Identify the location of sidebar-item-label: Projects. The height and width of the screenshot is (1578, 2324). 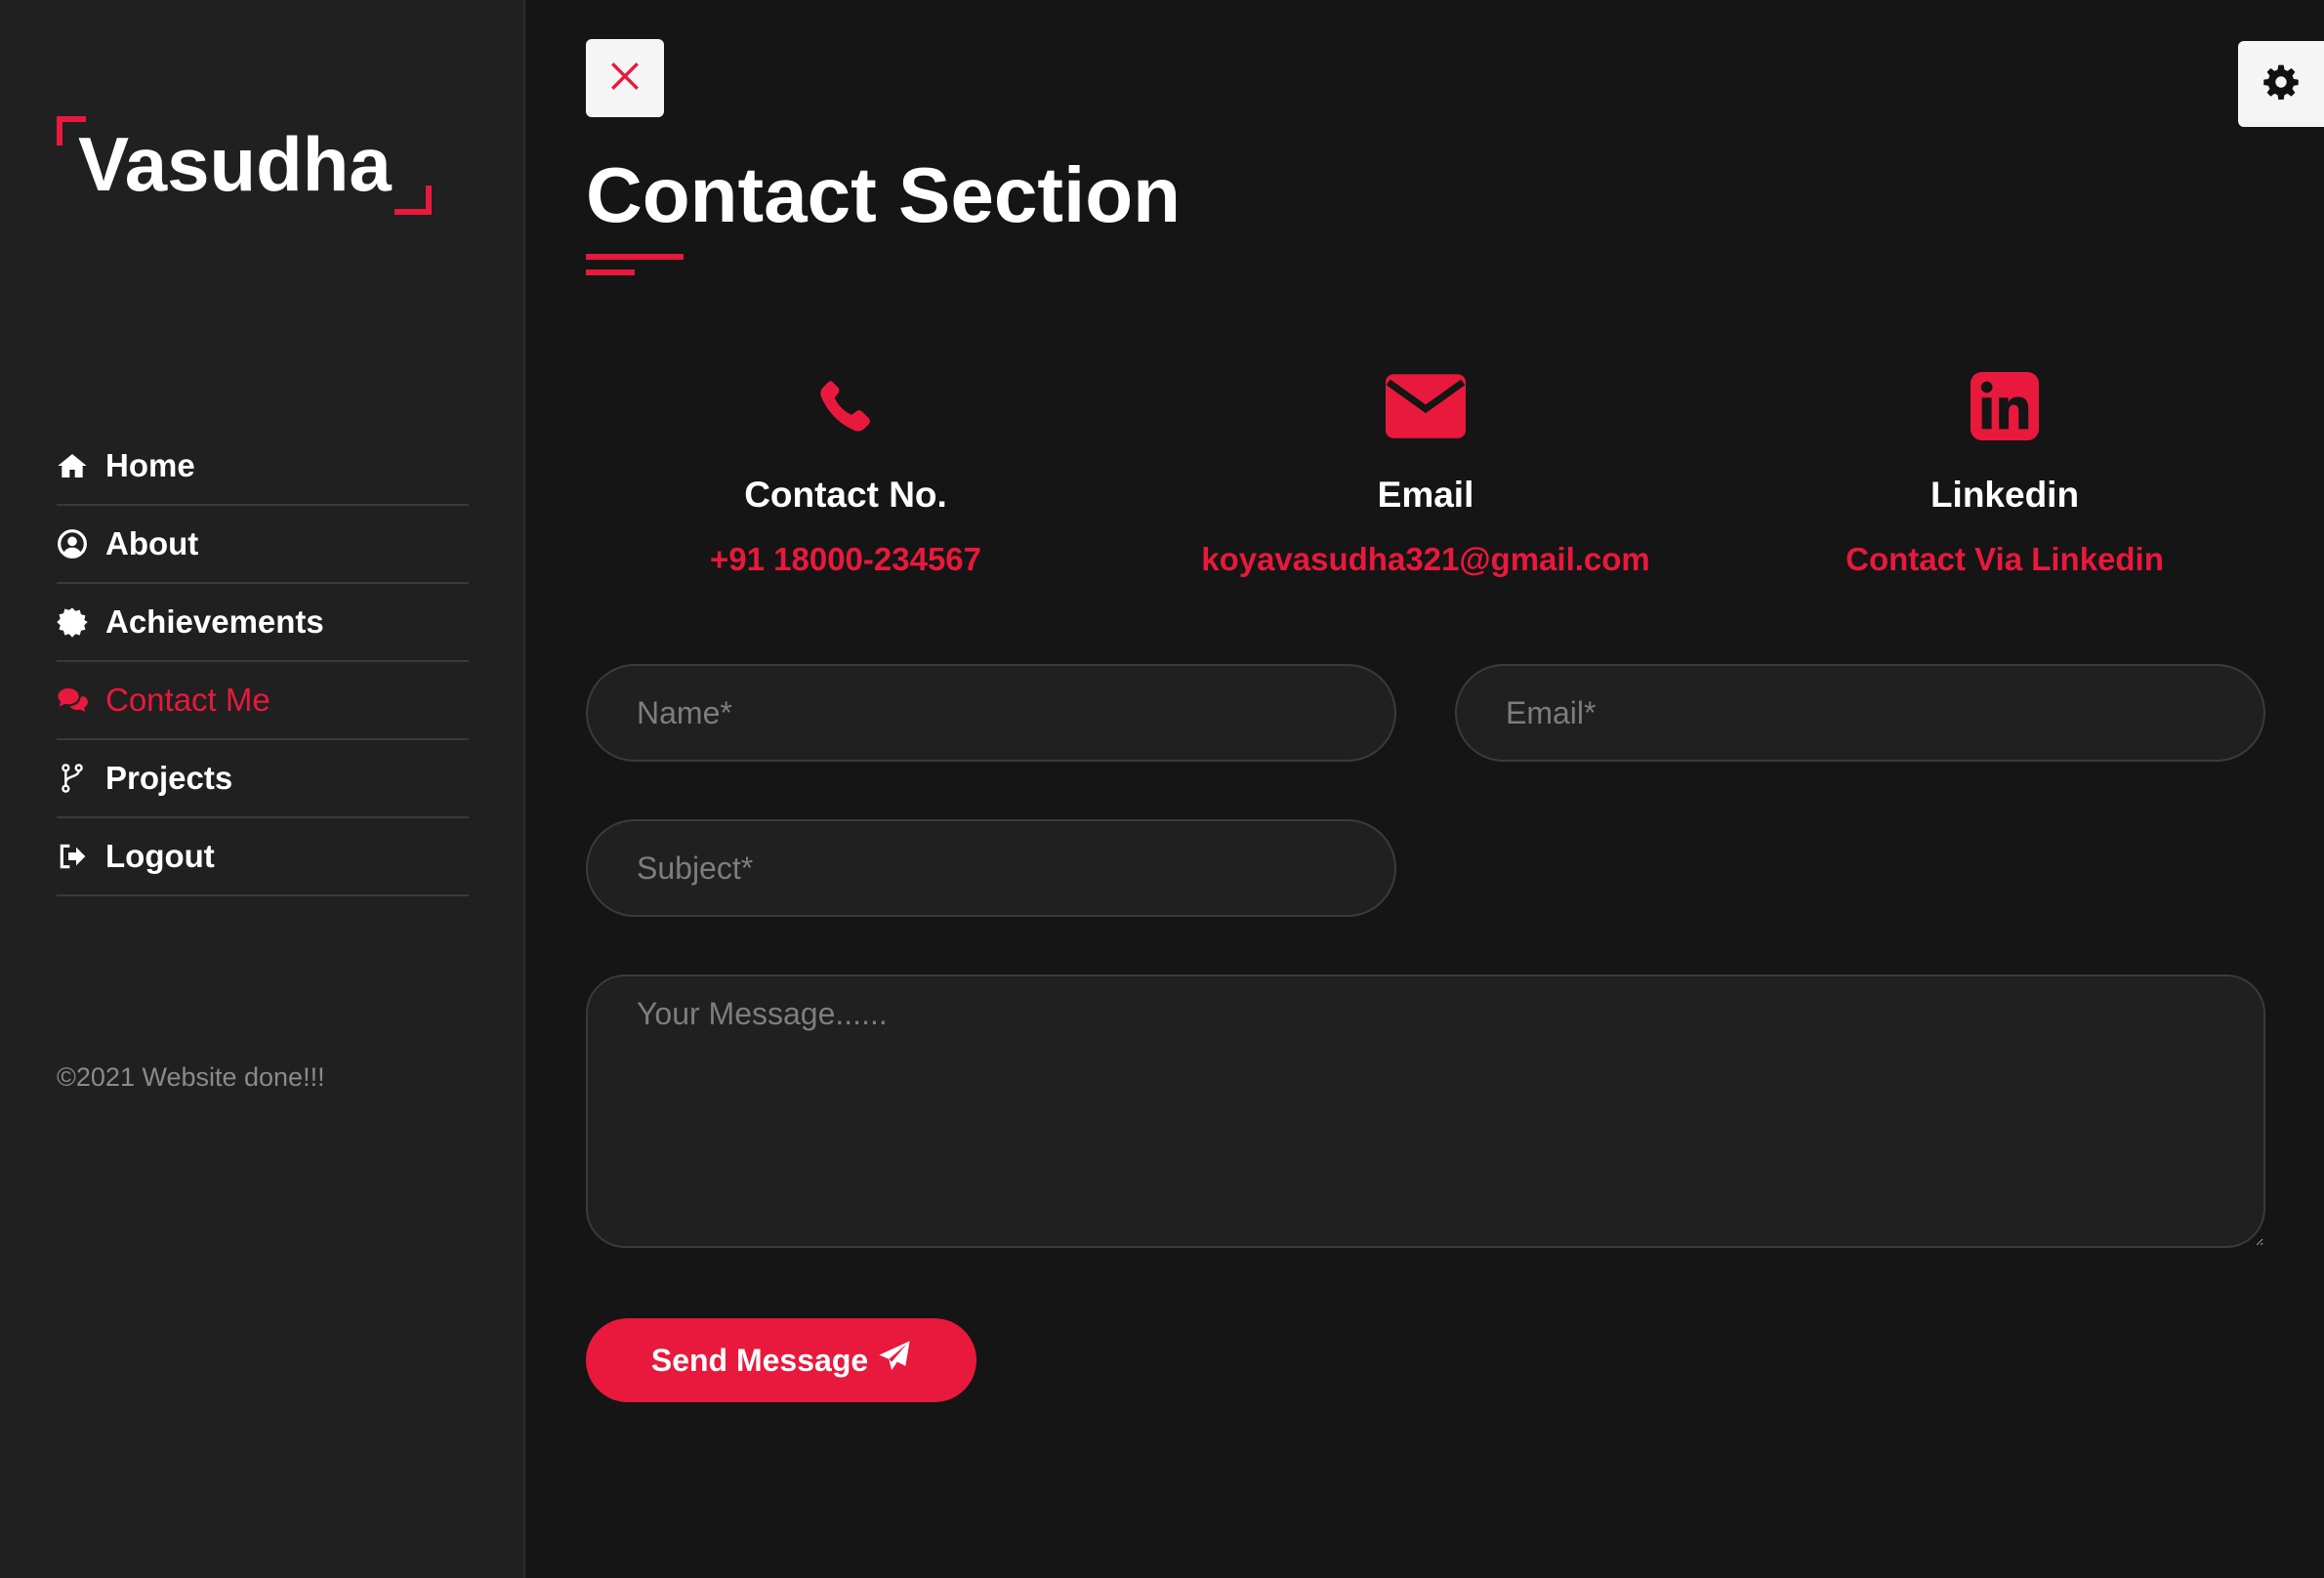
(169, 778).